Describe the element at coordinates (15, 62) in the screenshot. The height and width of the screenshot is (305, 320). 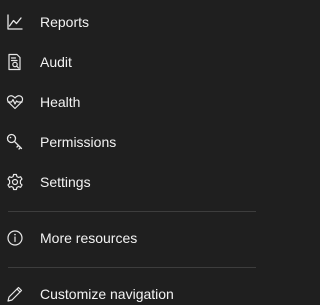
I see `document-search-icon` at that location.